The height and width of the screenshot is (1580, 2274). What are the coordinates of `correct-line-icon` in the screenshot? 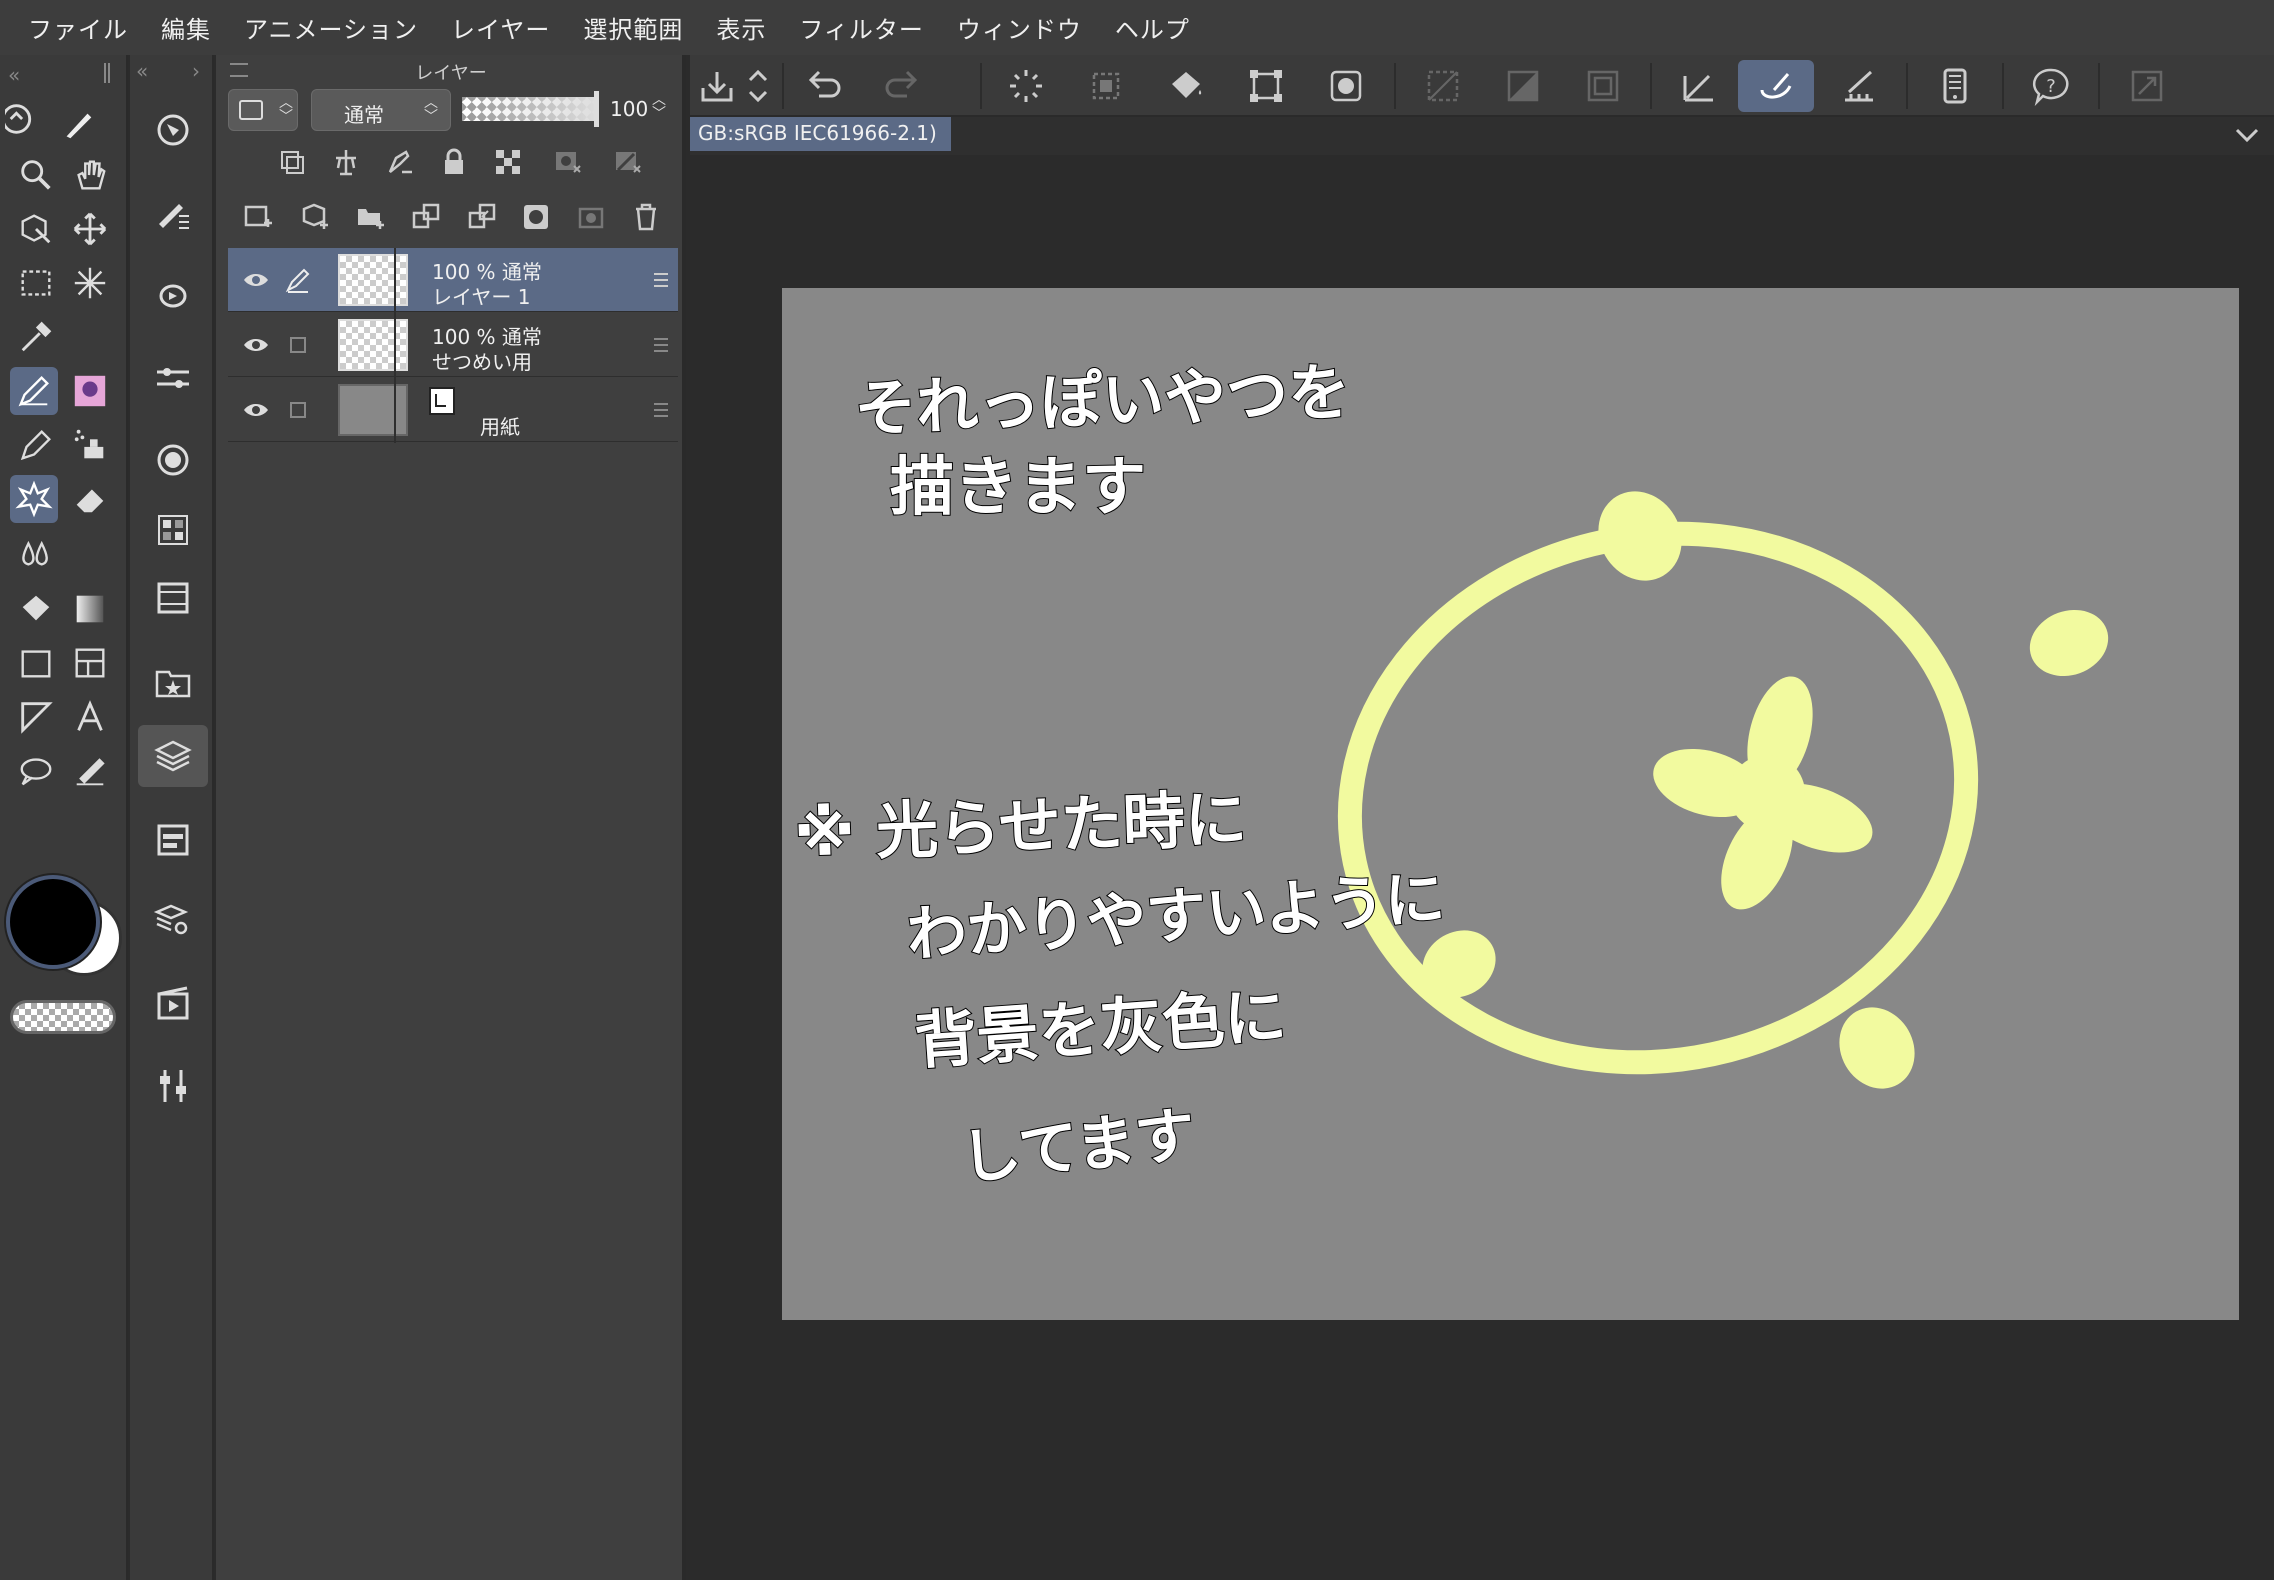 It's located at (90, 771).